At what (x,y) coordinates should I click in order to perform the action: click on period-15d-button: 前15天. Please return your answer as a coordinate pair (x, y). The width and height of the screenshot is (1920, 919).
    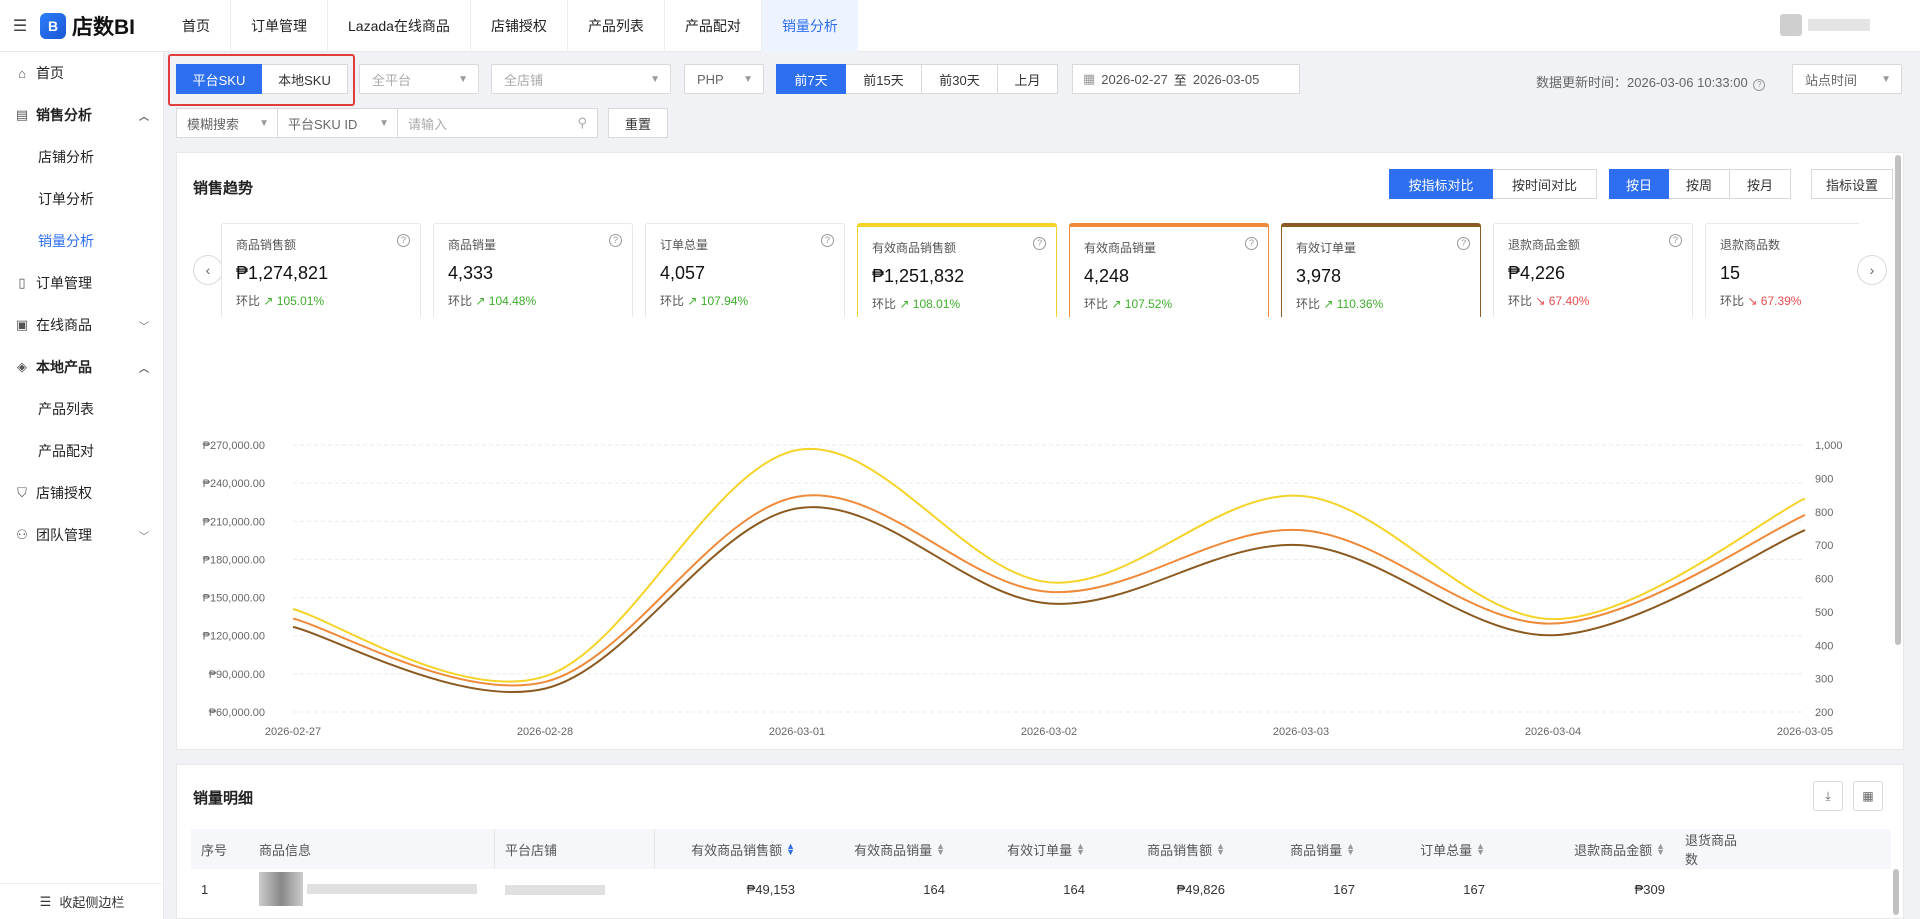
    Looking at the image, I should click on (884, 79).